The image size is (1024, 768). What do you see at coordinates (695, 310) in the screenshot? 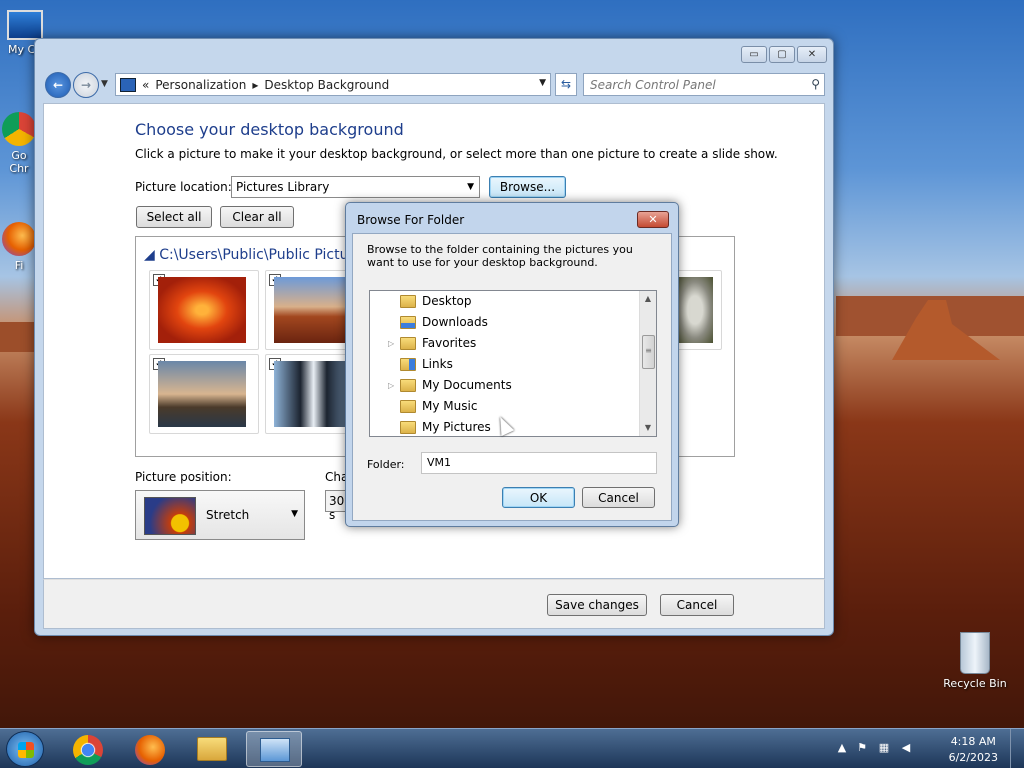
I see `koala-image` at bounding box center [695, 310].